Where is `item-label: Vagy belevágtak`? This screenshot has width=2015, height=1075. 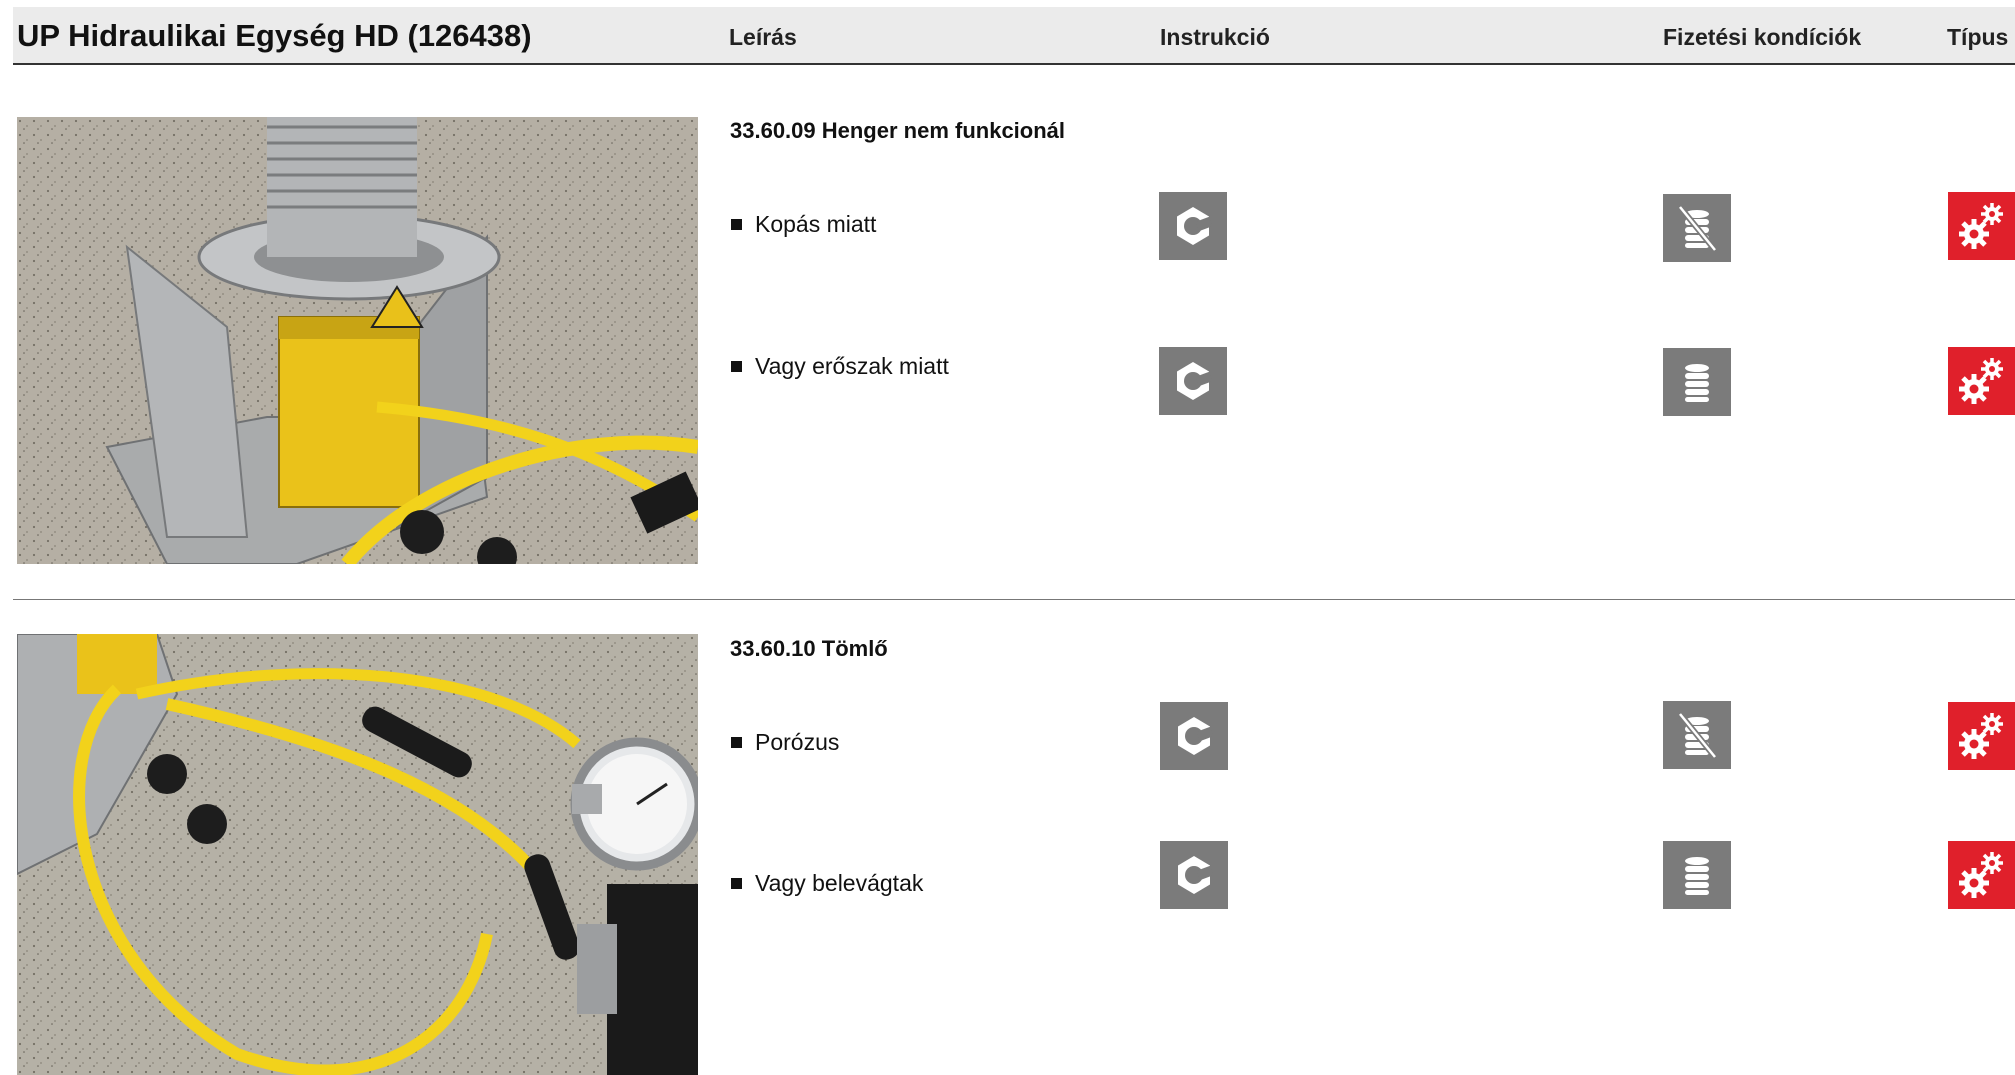 item-label: Vagy belevágtak is located at coordinates (839, 883).